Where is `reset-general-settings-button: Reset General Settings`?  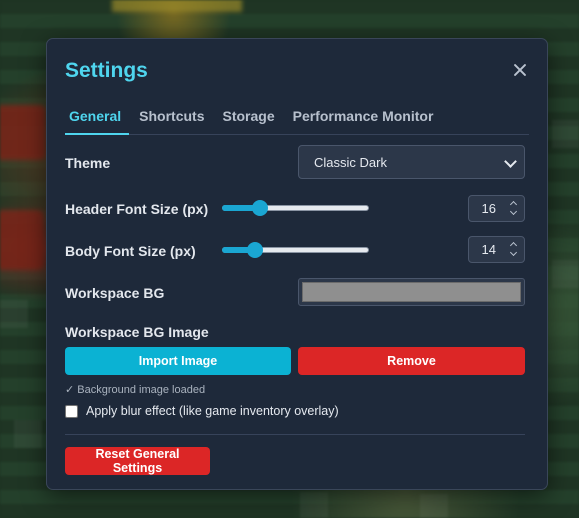
reset-general-settings-button: Reset General Settings is located at coordinates (137, 461).